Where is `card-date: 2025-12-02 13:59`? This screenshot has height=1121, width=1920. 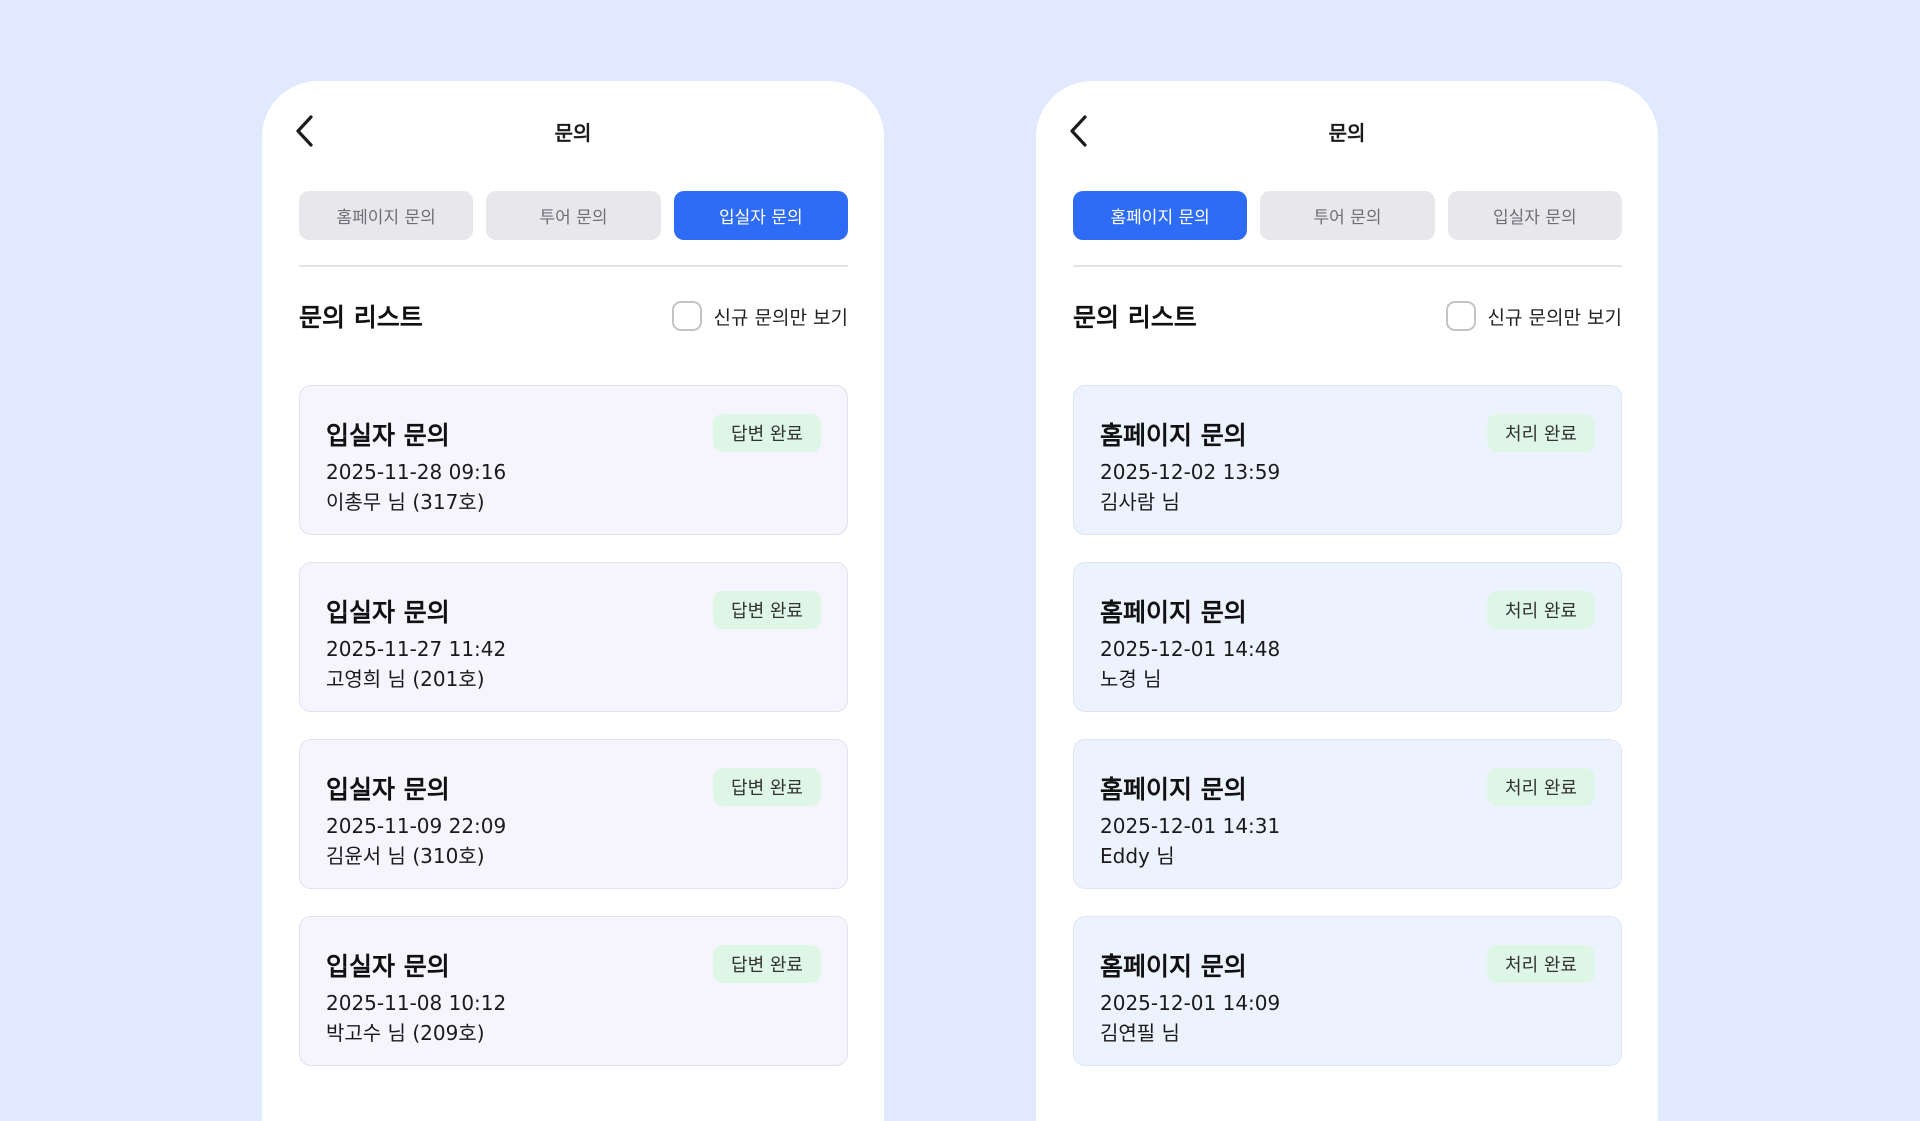
card-date: 2025-12-02 13:59 is located at coordinates (1190, 472).